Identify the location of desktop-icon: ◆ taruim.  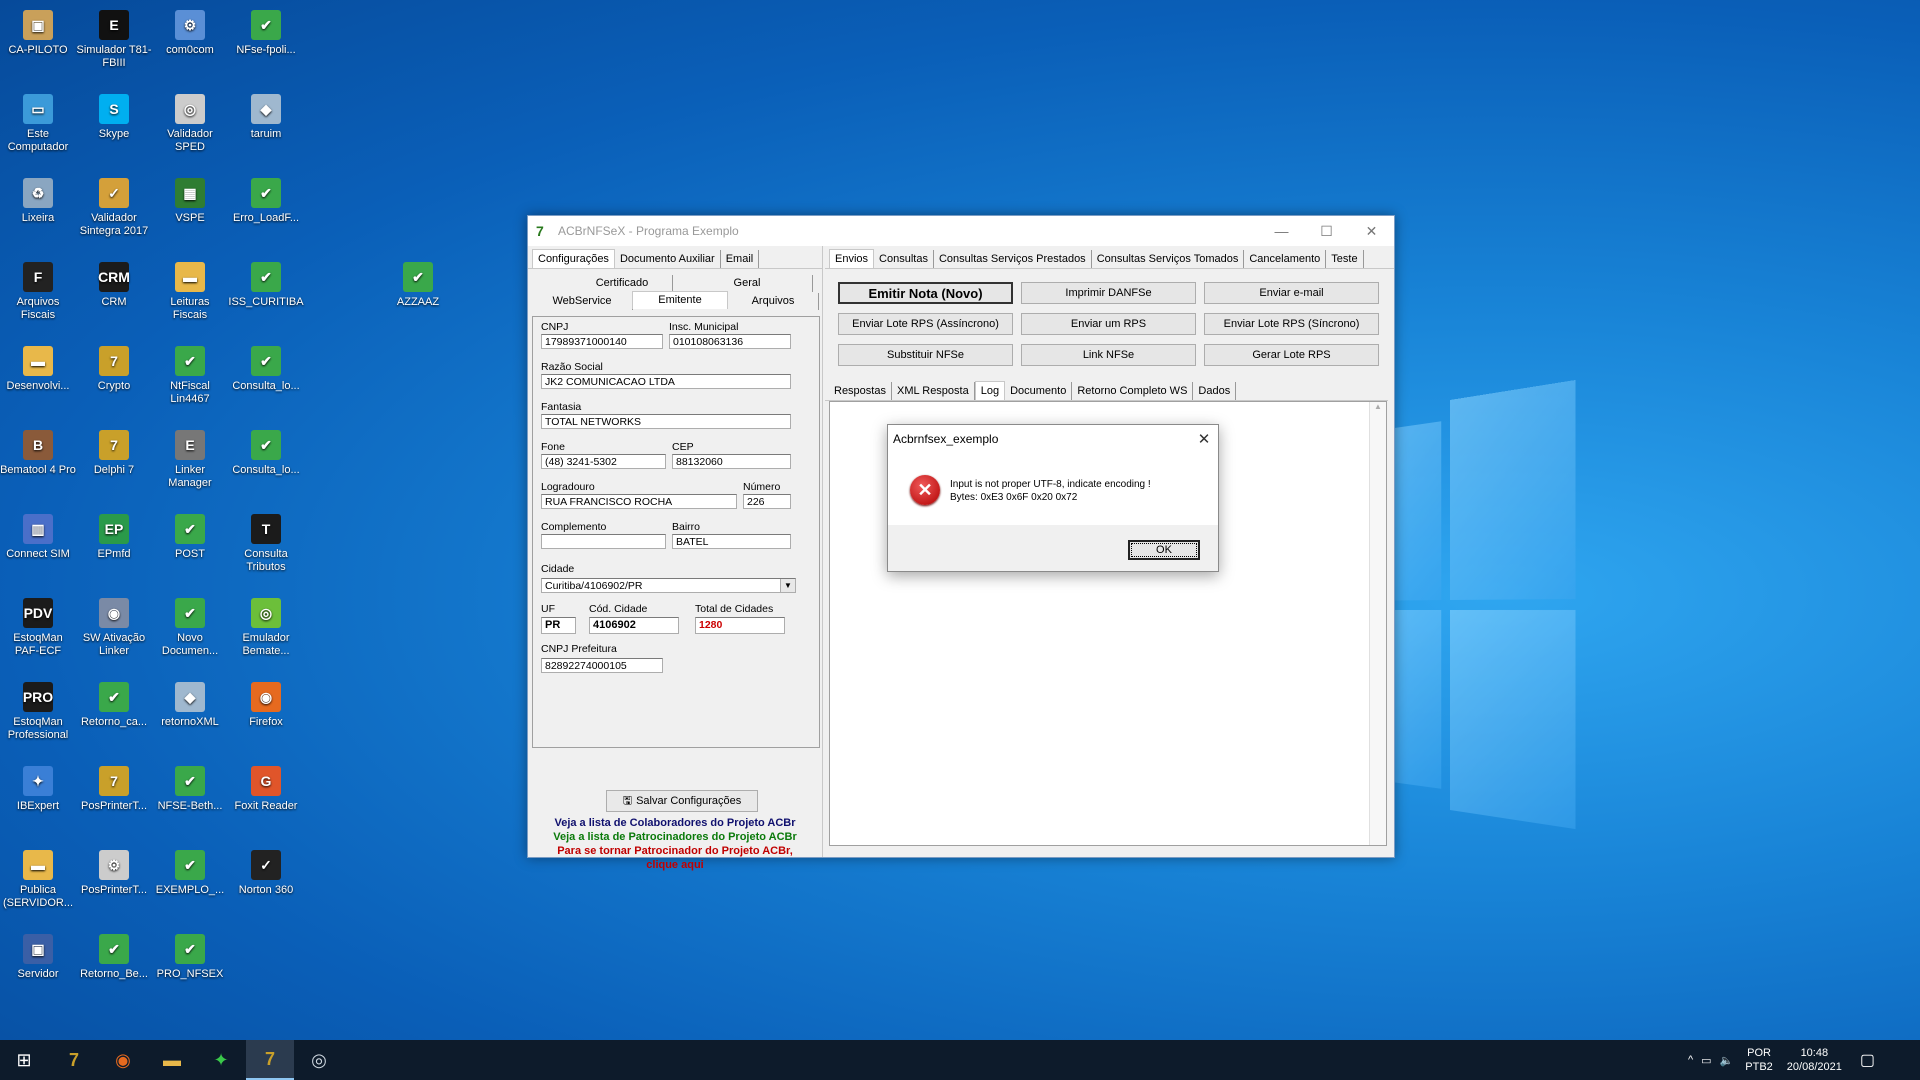
(266, 114).